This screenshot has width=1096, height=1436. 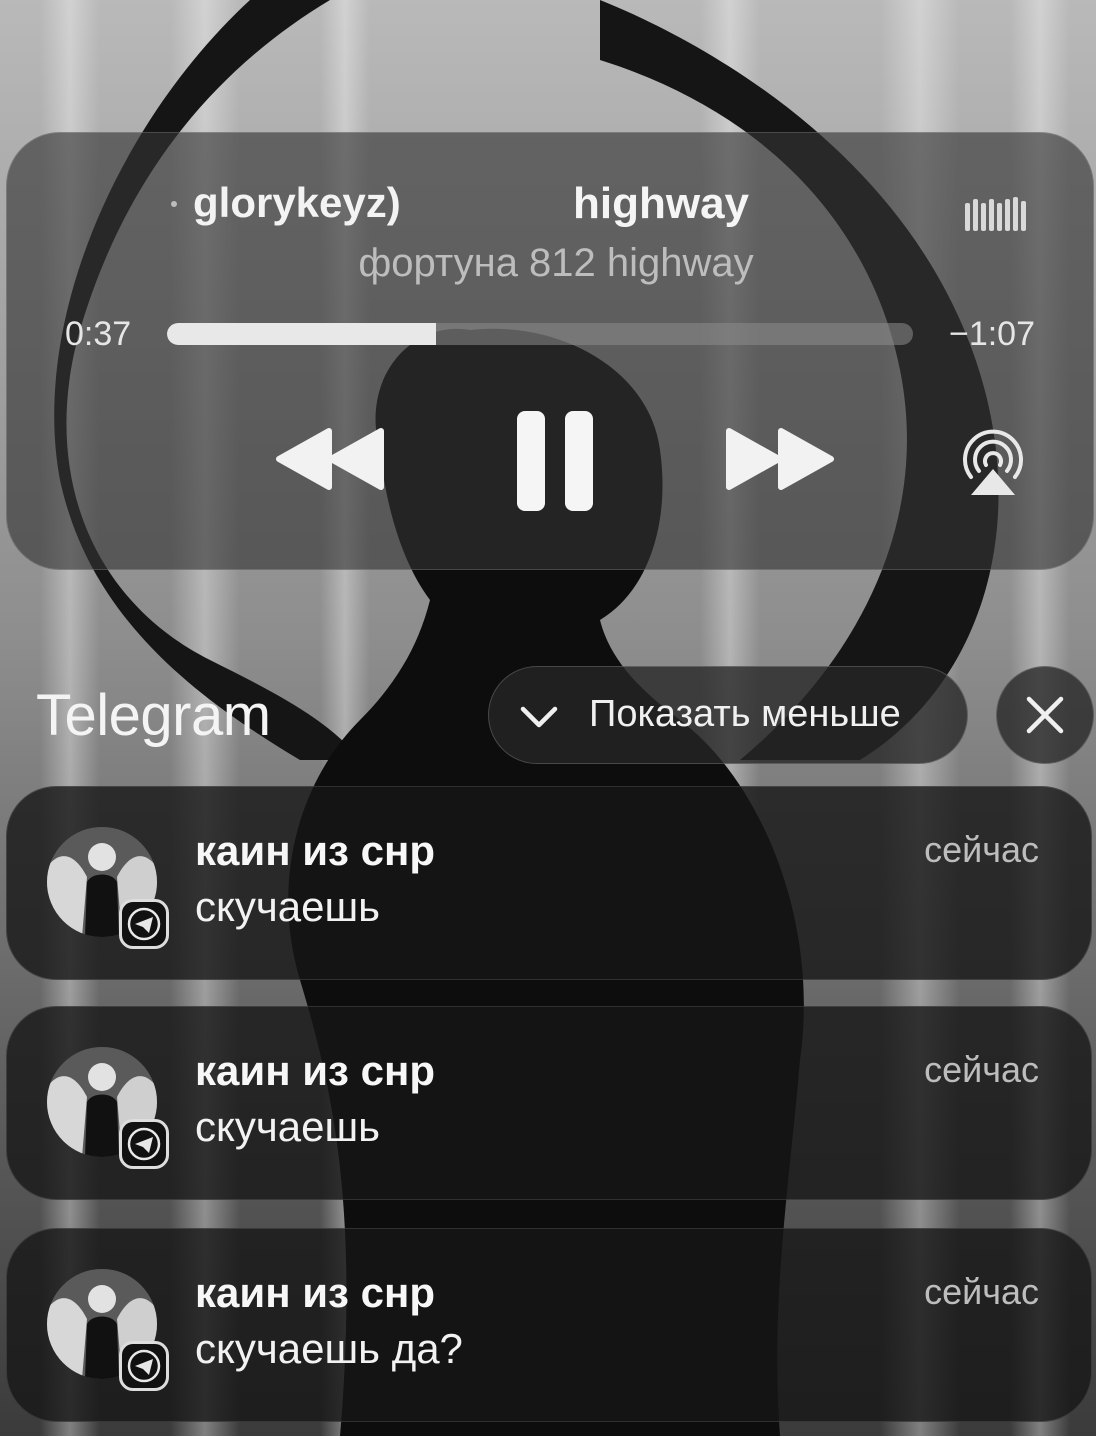 I want to click on show-less-button: Показать меньше, so click(x=728, y=715).